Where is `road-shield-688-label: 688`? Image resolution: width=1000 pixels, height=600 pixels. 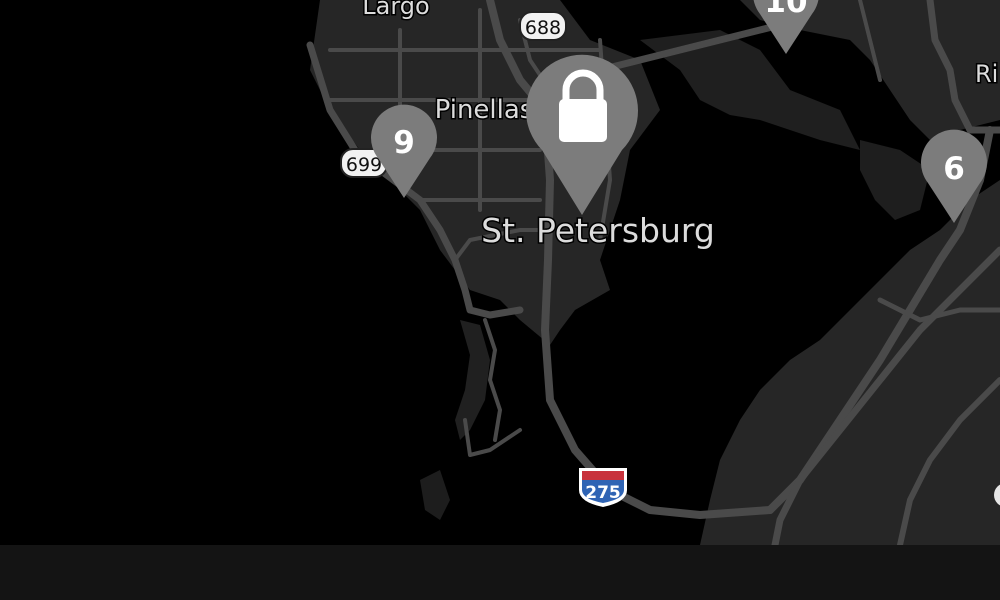
road-shield-688-label: 688 is located at coordinates (543, 28).